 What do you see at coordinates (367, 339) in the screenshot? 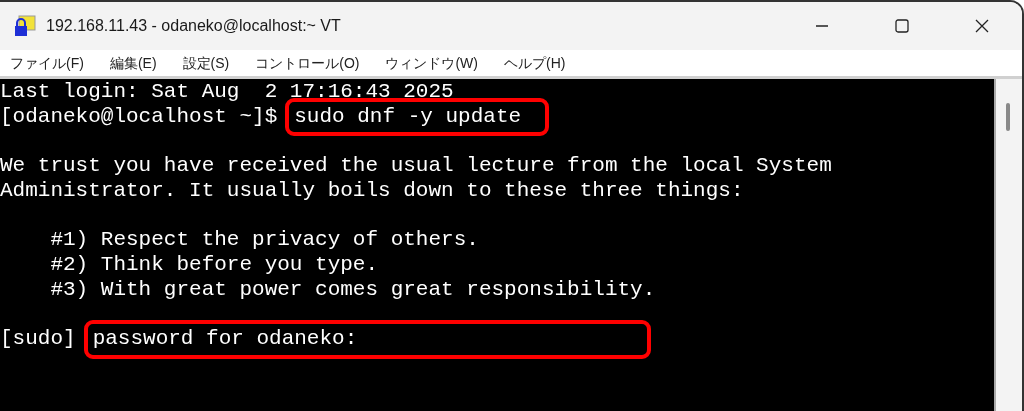
I see `highlighted-text: password for odaneko:` at bounding box center [367, 339].